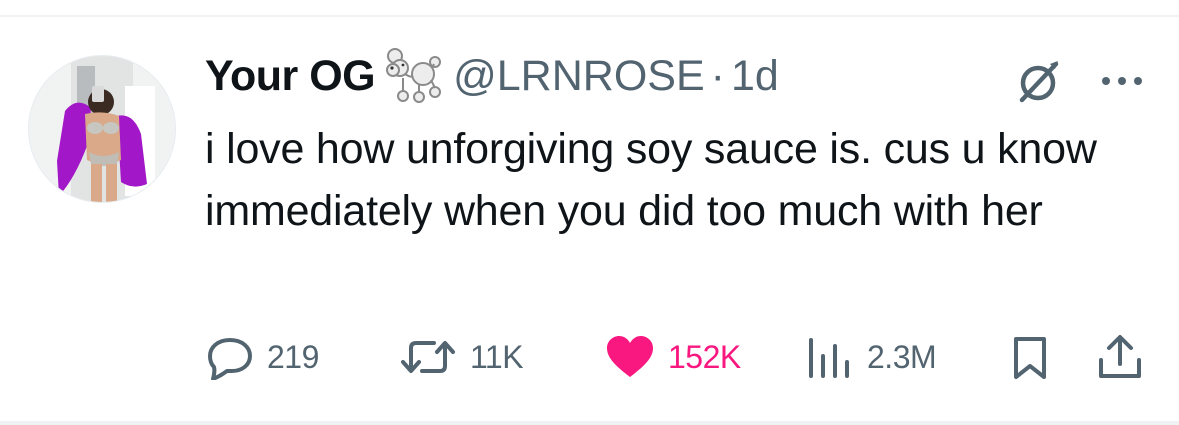  I want to click on display-name: Your OG, so click(290, 76).